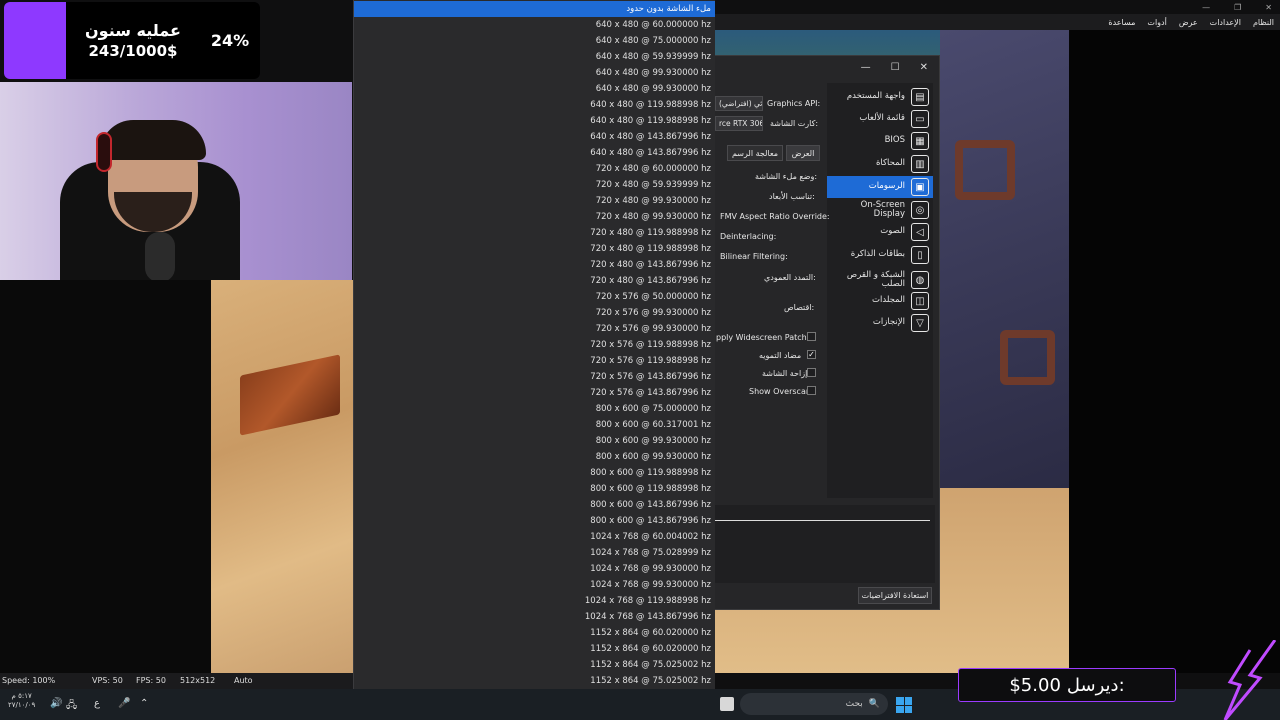 The width and height of the screenshot is (1280, 720). Describe the element at coordinates (880, 119) in the screenshot. I see `sidebar-item: ▭ قائمة الألعاب` at that location.